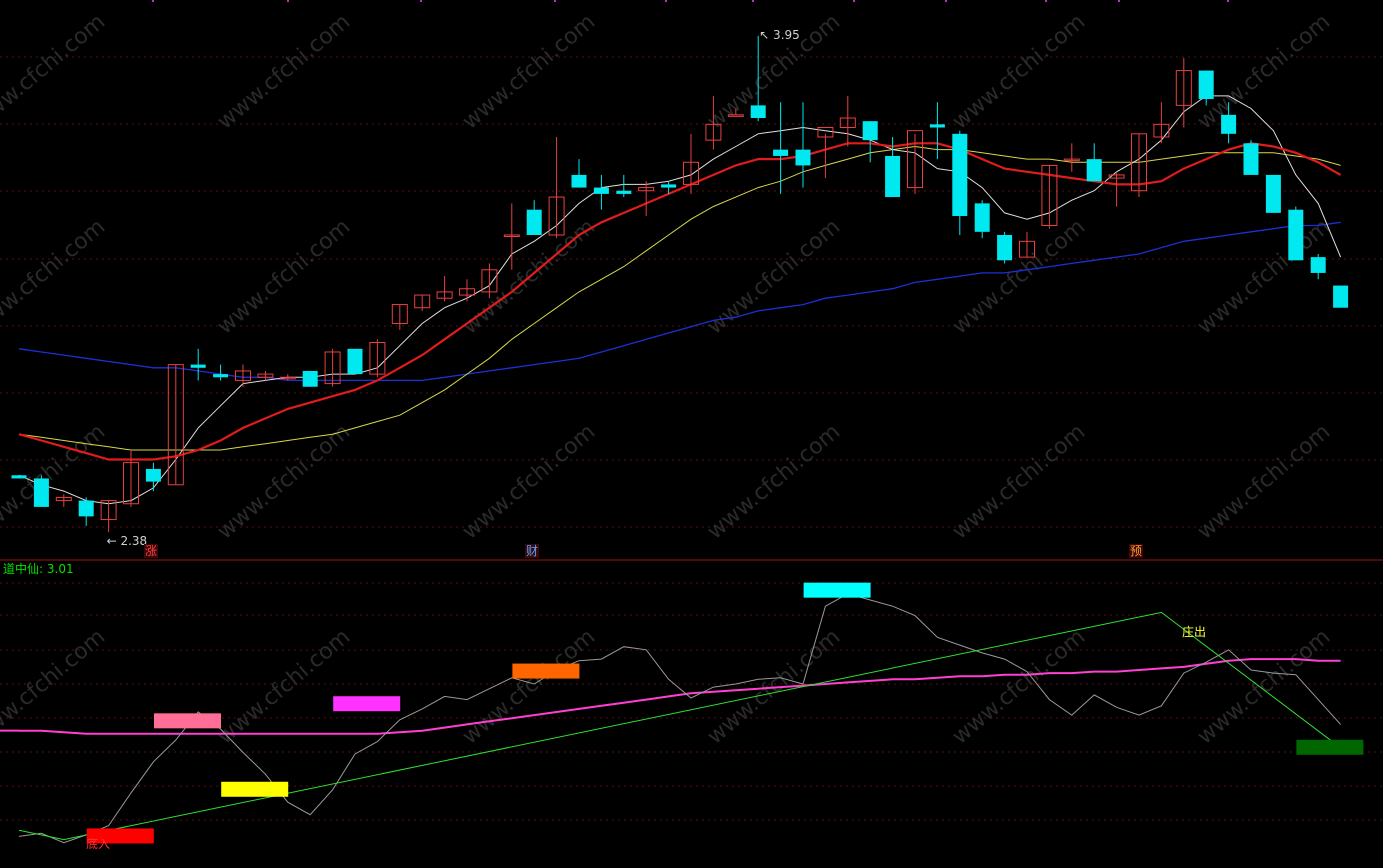 This screenshot has width=1383, height=868. What do you see at coordinates (21, 569) in the screenshot?
I see `indicator-name: 道中仙` at bounding box center [21, 569].